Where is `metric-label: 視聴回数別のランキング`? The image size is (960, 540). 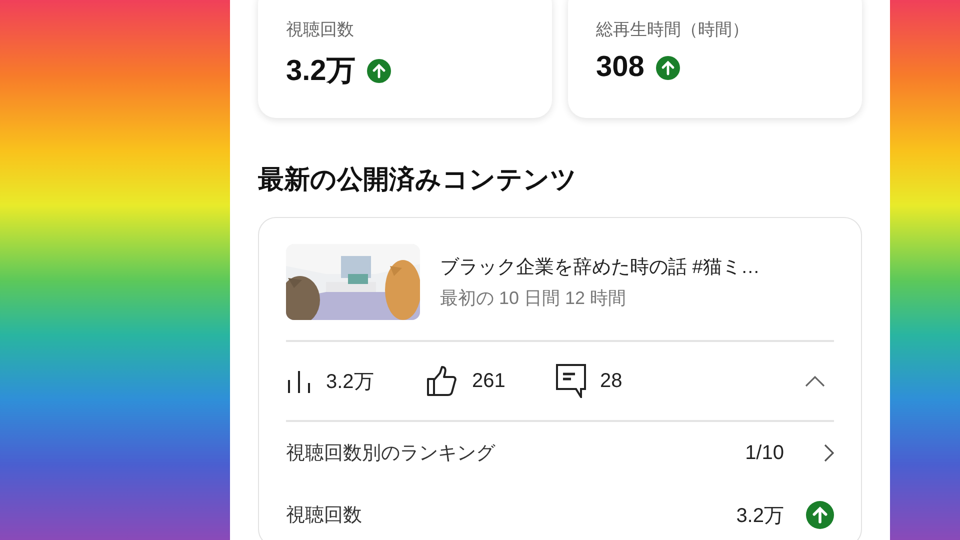
metric-label: 視聴回数別のランキング is located at coordinates (391, 454).